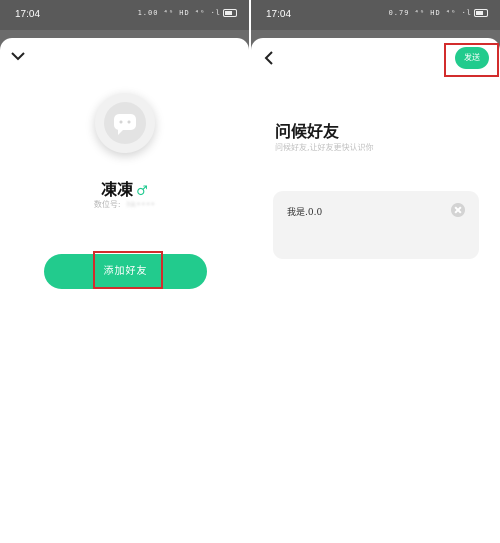 The image size is (500, 543). I want to click on user-id-label: 数位号:, so click(107, 204).